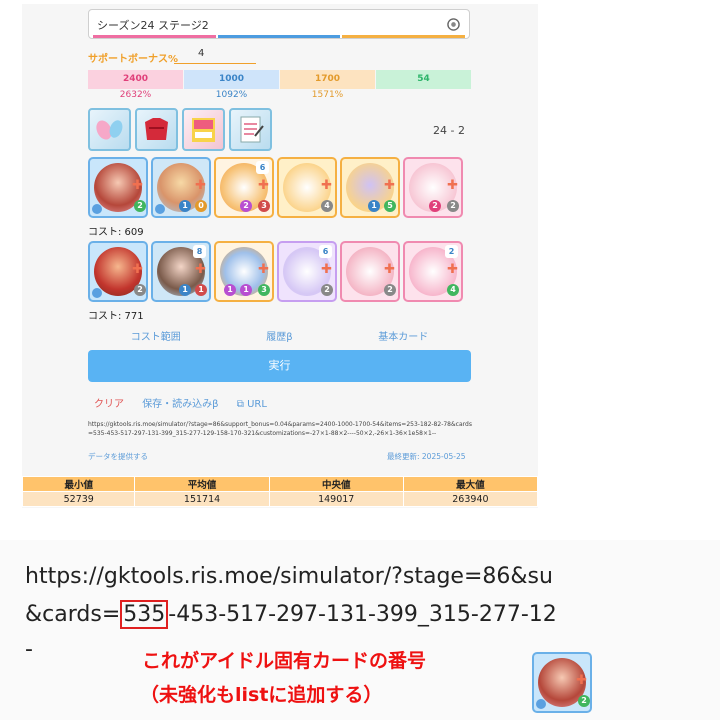  I want to click on param-value: 1700, so click(327, 79).